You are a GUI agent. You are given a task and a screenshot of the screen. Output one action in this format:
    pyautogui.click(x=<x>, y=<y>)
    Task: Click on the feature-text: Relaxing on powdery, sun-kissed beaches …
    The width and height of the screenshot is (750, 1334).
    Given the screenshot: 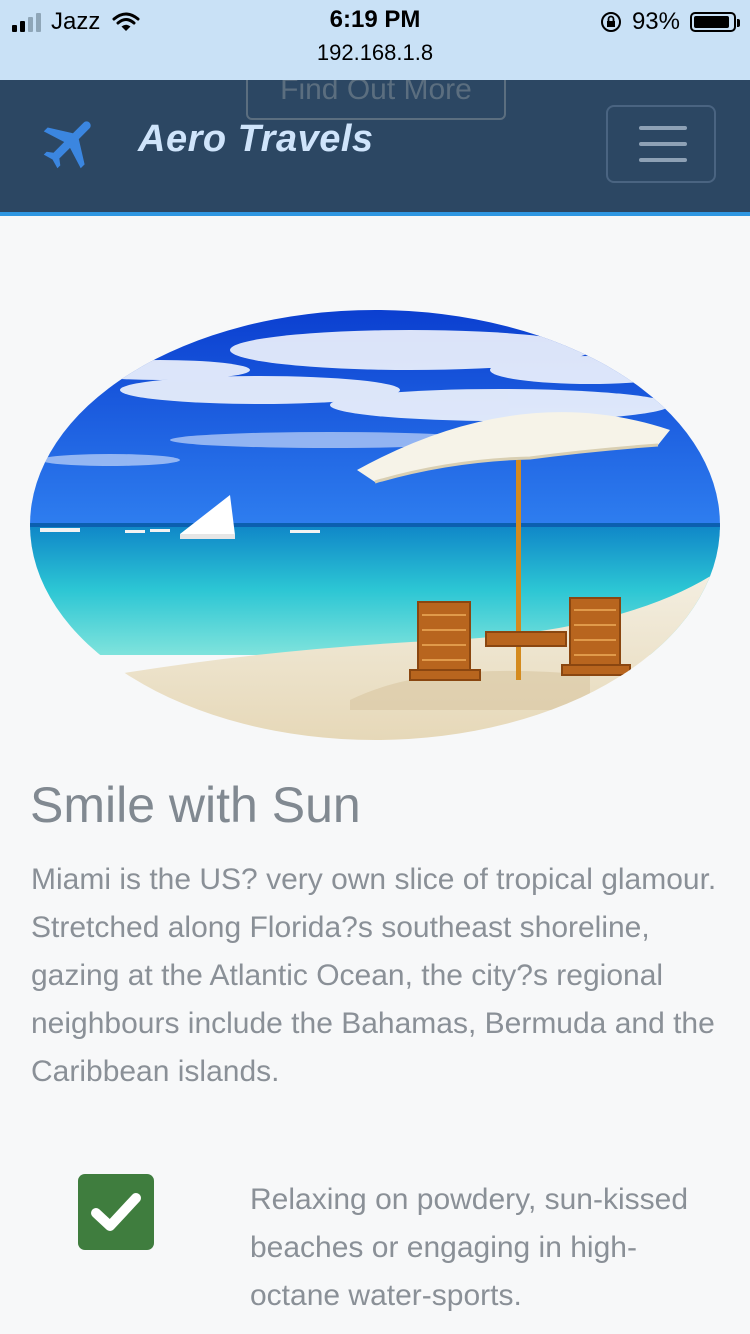 What is the action you would take?
    pyautogui.click(x=469, y=1247)
    